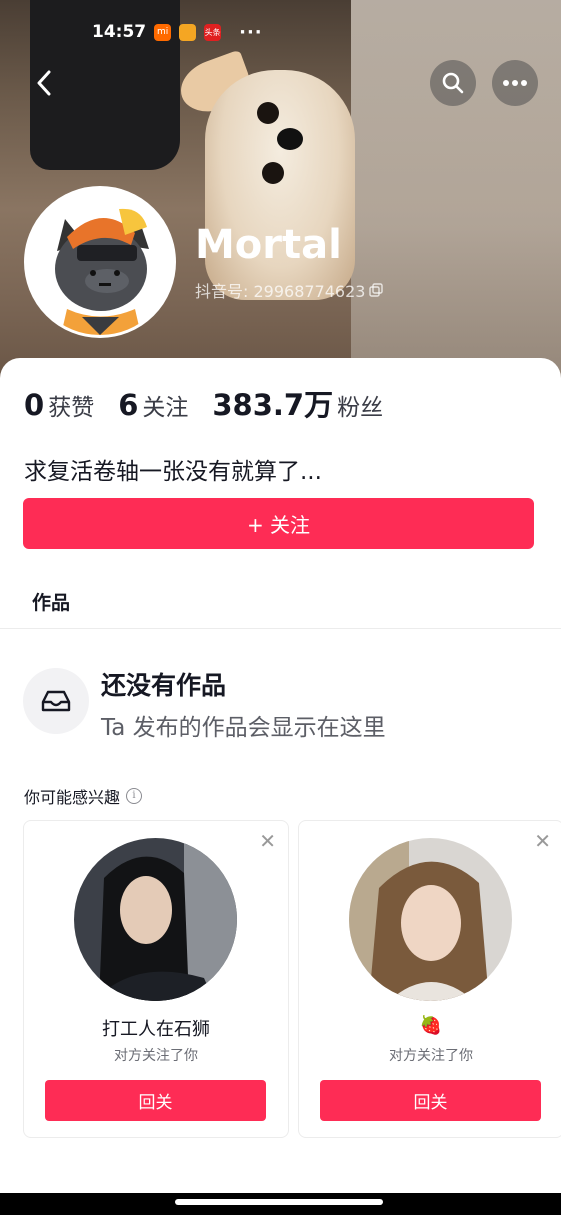  I want to click on stats-row: 0 获赞 6 关注 383.7万 粉丝, so click(203, 403).